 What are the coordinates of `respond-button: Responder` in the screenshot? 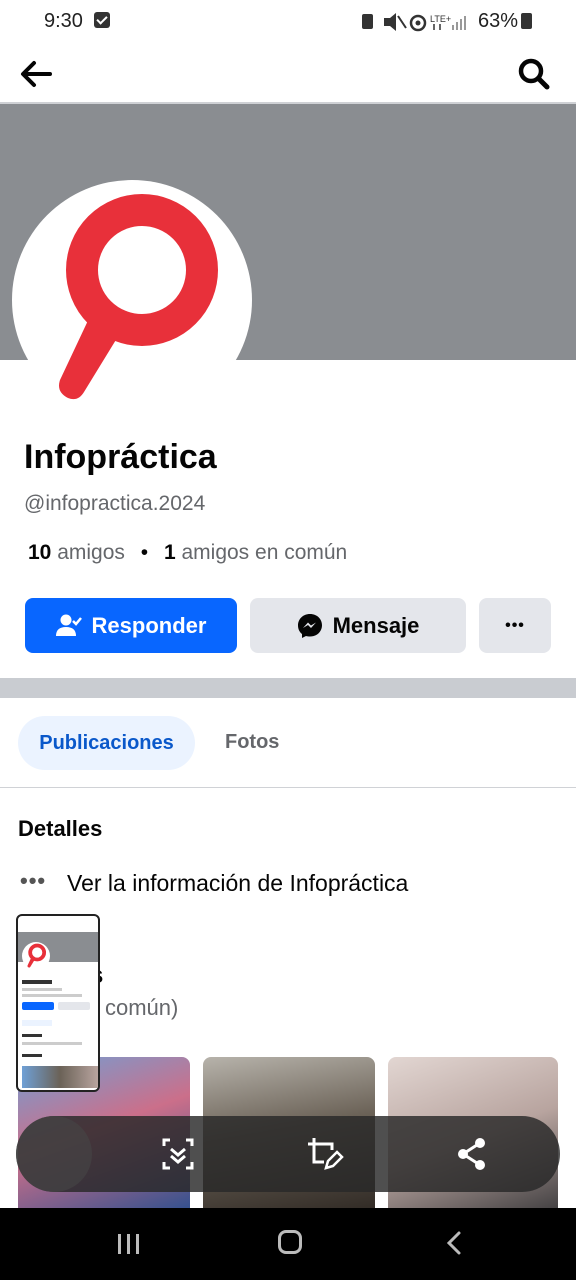 It's located at (131, 625).